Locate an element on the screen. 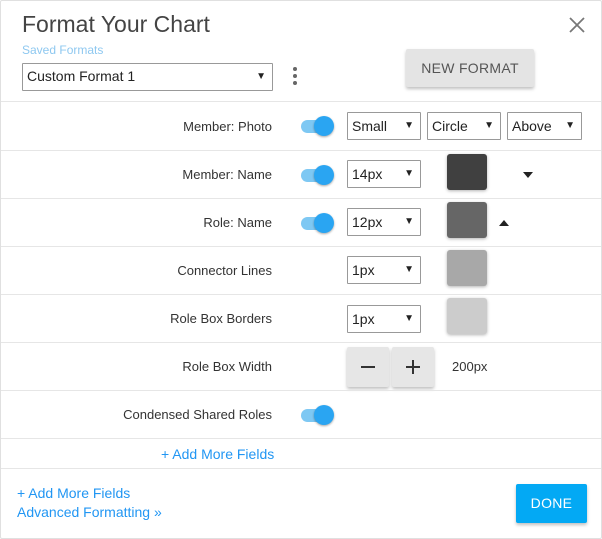 Image resolution: width=602 pixels, height=539 pixels. photo-shape-select: Circle ▼ is located at coordinates (464, 126).